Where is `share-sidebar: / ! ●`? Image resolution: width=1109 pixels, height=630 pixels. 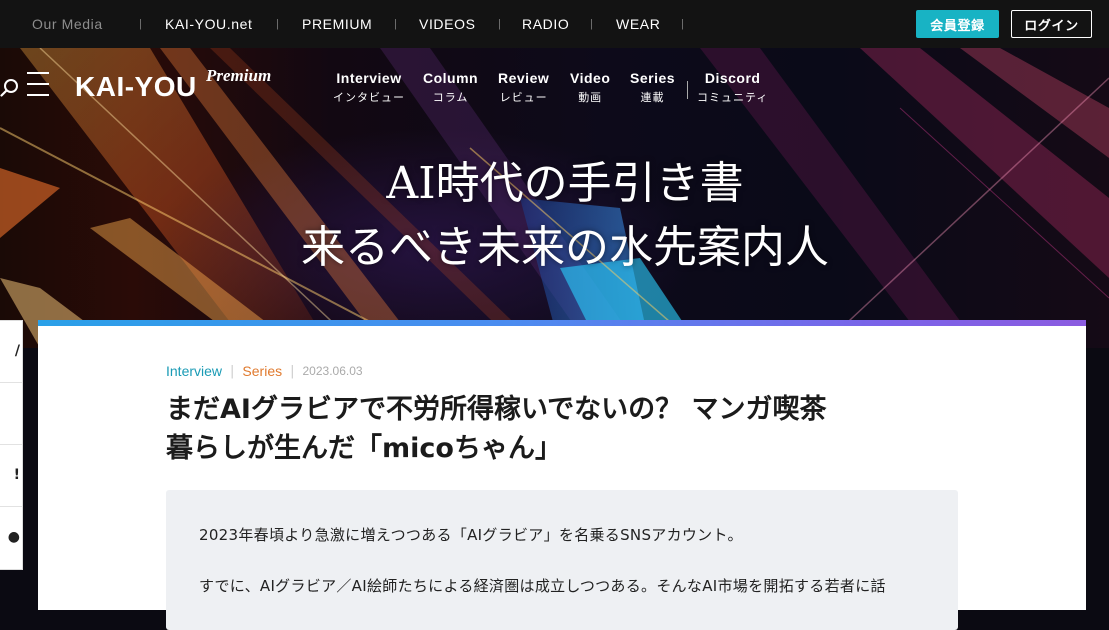
share-sidebar: / ! ● is located at coordinates (11, 445).